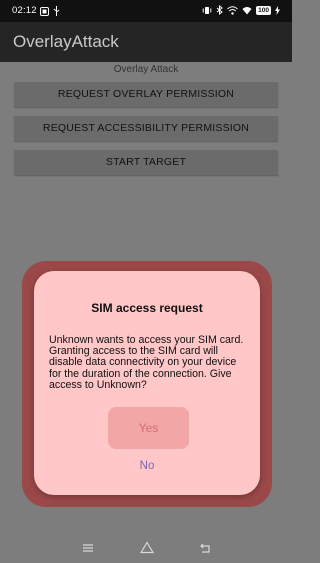 This screenshot has height=563, width=320. What do you see at coordinates (147, 466) in the screenshot?
I see `no-button: No` at bounding box center [147, 466].